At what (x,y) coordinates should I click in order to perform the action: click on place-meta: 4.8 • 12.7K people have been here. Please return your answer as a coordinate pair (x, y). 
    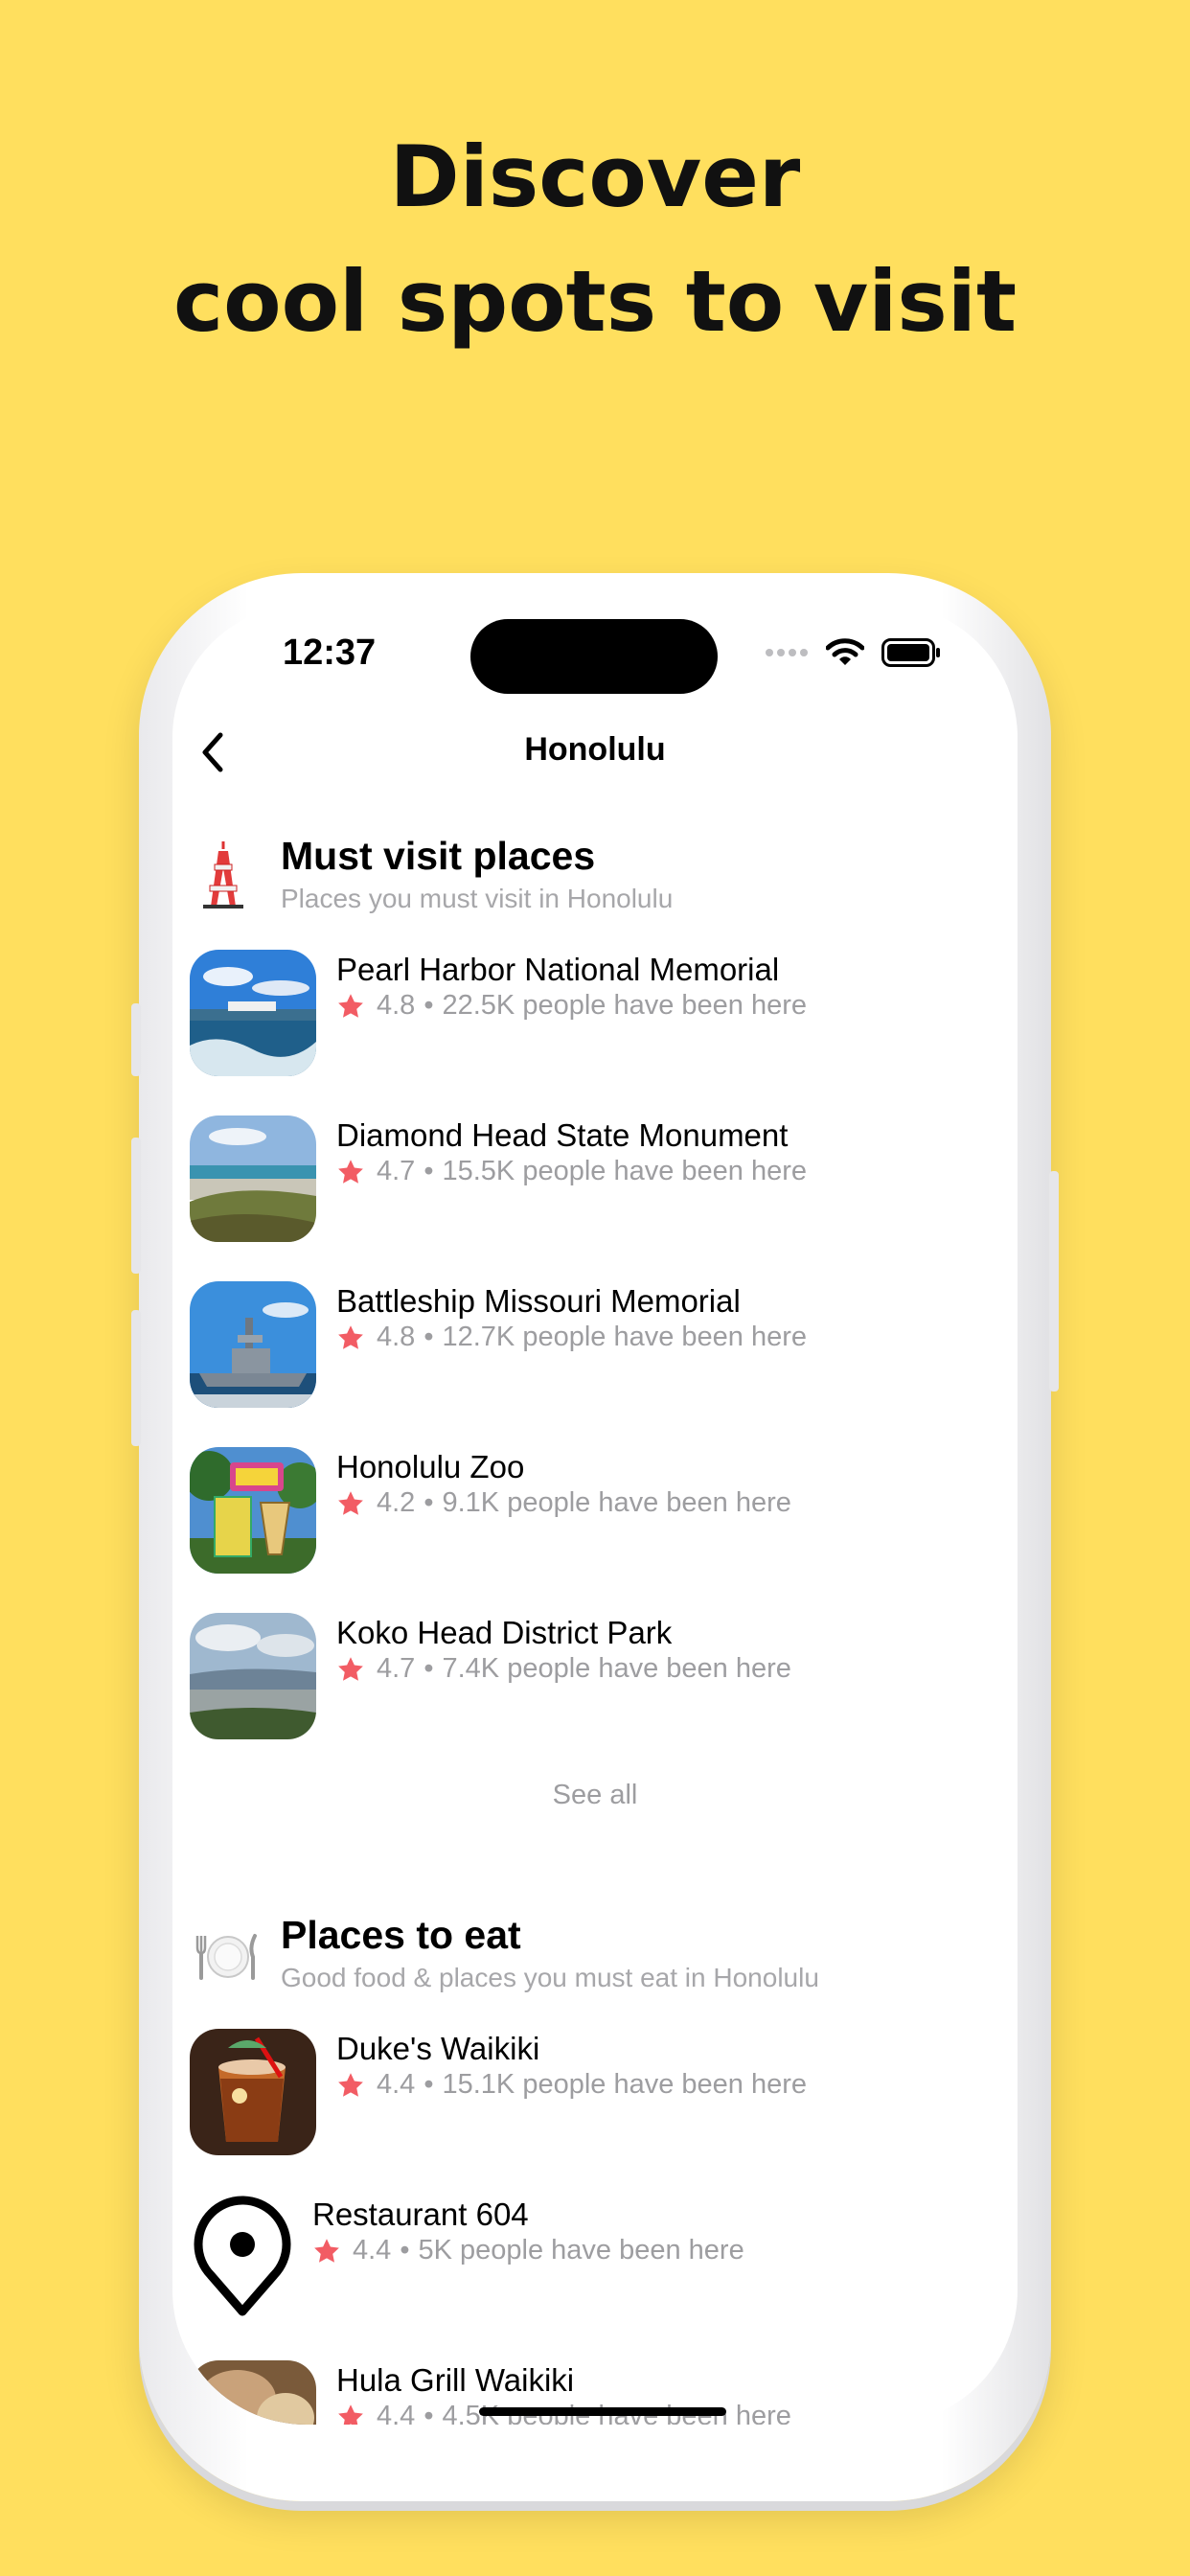
    Looking at the image, I should click on (572, 1337).